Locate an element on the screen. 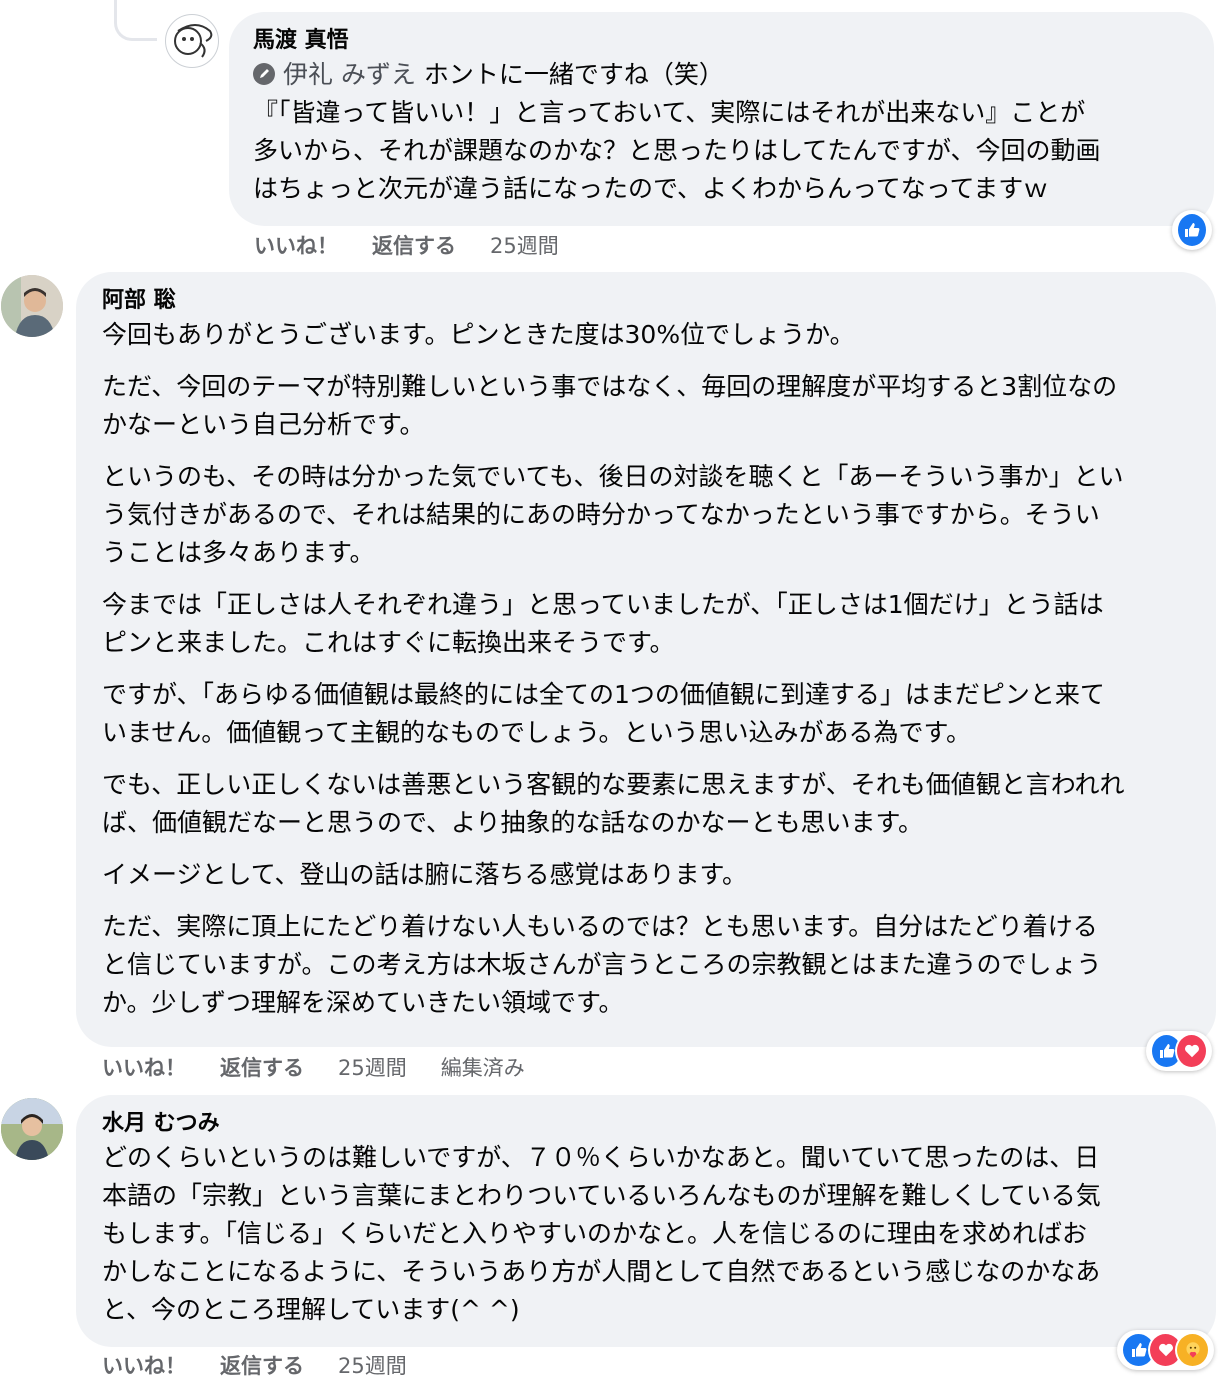  comment-line: どのくらいというのは難しいですが、７０％くらいかなあと。聞いていて思ったのは、日 is located at coordinates (601, 1157).